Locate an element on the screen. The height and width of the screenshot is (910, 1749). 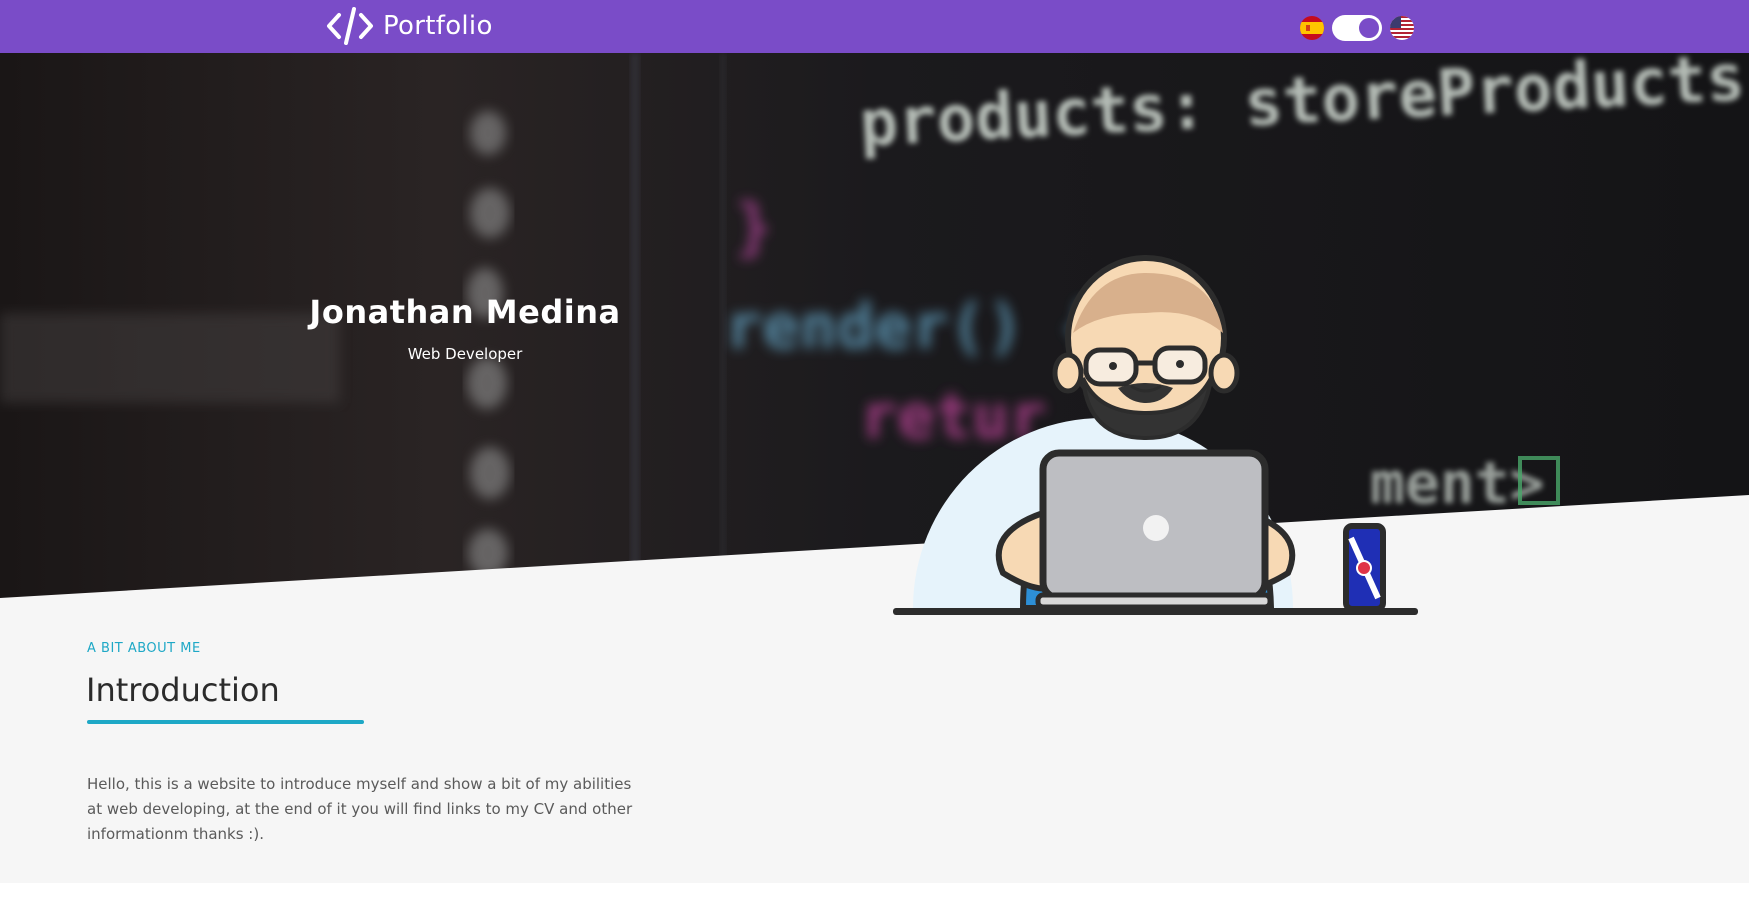
brand-name: Portfolio is located at coordinates (438, 26).